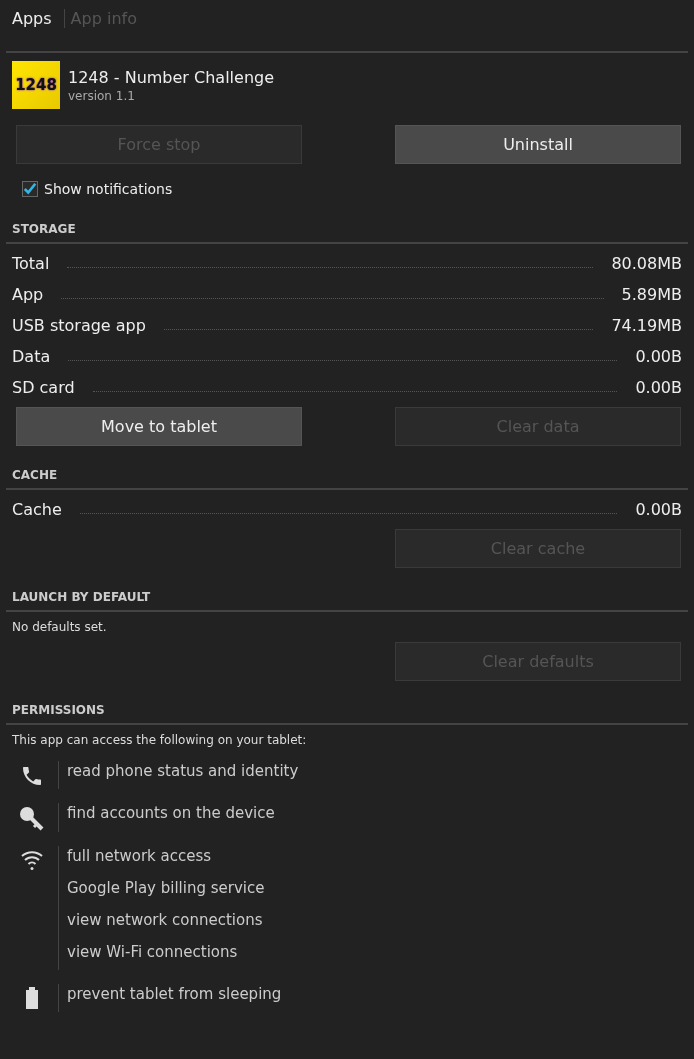 This screenshot has height=1059, width=694. What do you see at coordinates (159, 426) in the screenshot?
I see `action-button: Move to tablet` at bounding box center [159, 426].